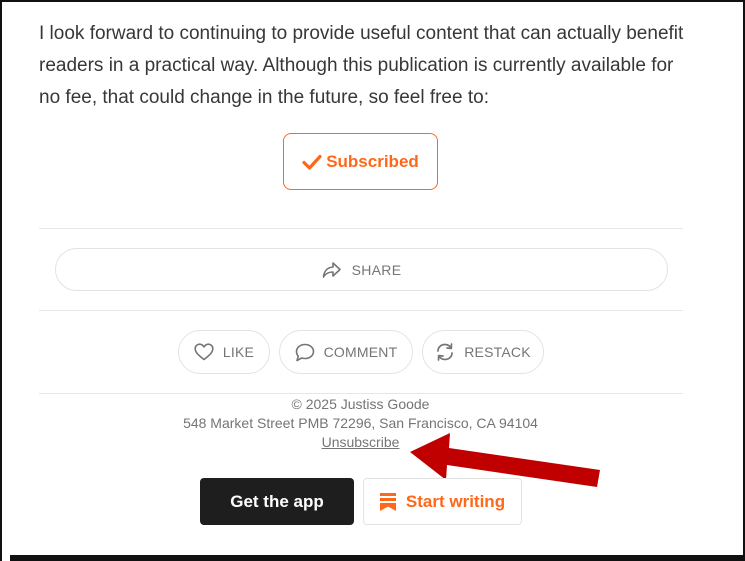 The image size is (745, 561). Describe the element at coordinates (376, 269) in the screenshot. I see `share-label: SHARE` at that location.